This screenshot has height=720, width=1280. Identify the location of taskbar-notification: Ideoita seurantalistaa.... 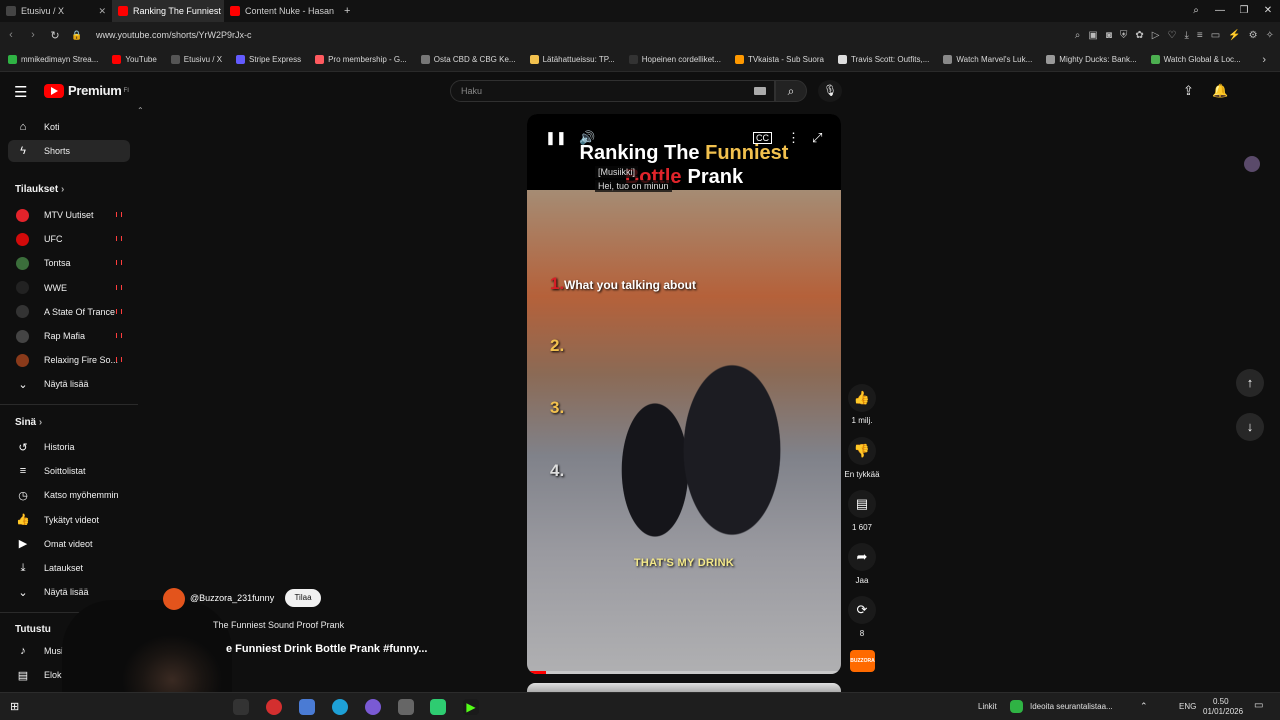
(1071, 706).